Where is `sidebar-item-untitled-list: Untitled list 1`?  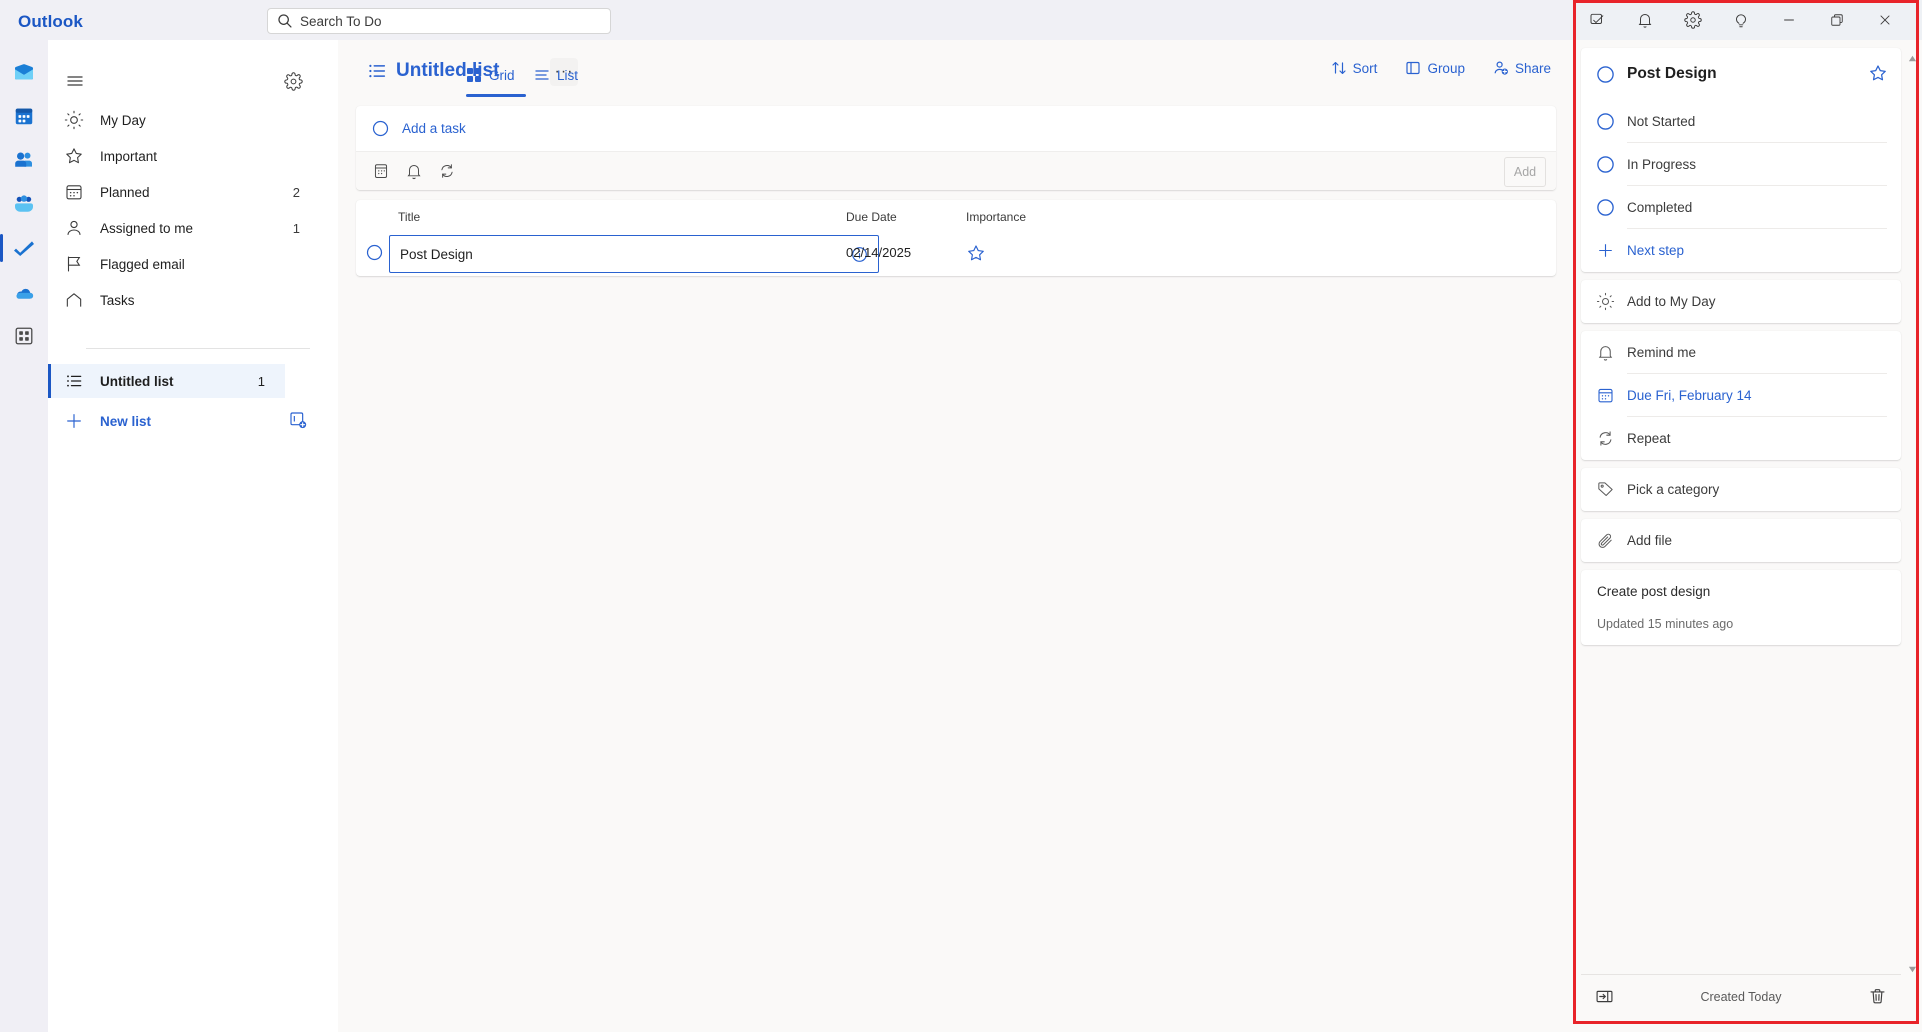 sidebar-item-untitled-list: Untitled list 1 is located at coordinates (166, 381).